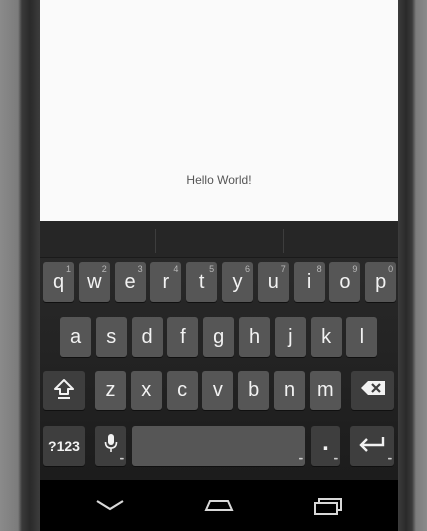 This screenshot has width=427, height=531. I want to click on key-hint: 4, so click(176, 269).